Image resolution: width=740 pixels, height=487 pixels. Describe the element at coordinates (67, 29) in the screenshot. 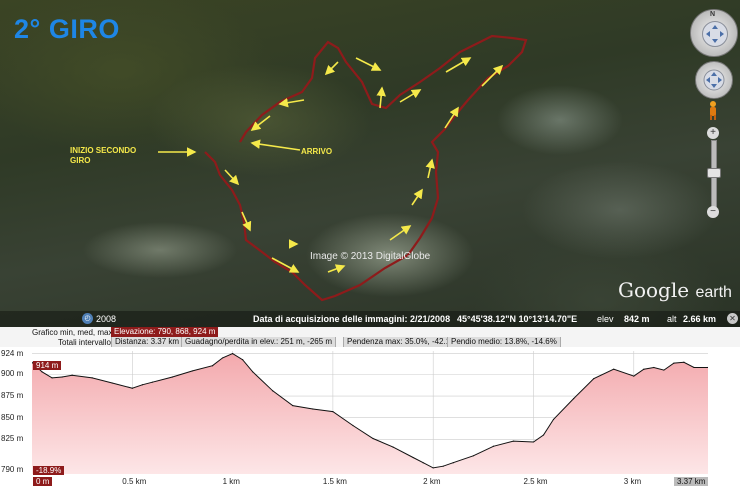

I see `map-title: 2° GIRO` at that location.